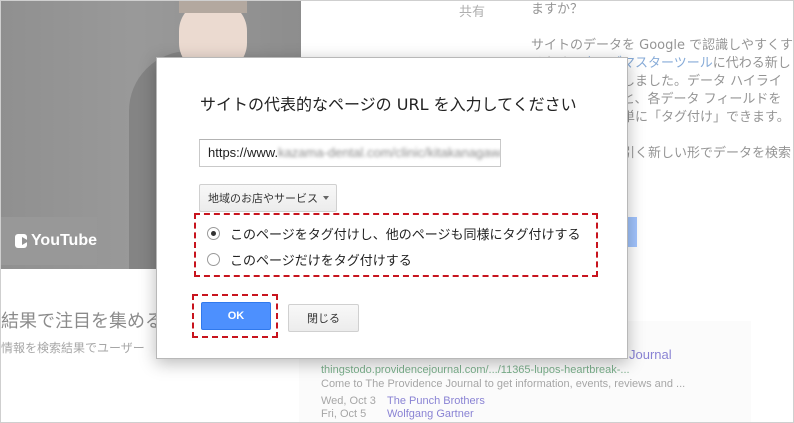  Describe the element at coordinates (213, 233) in the screenshot. I see `radio-button-selected` at that location.